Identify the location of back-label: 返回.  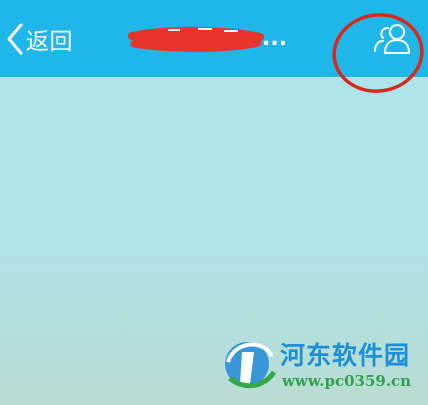
(49, 42).